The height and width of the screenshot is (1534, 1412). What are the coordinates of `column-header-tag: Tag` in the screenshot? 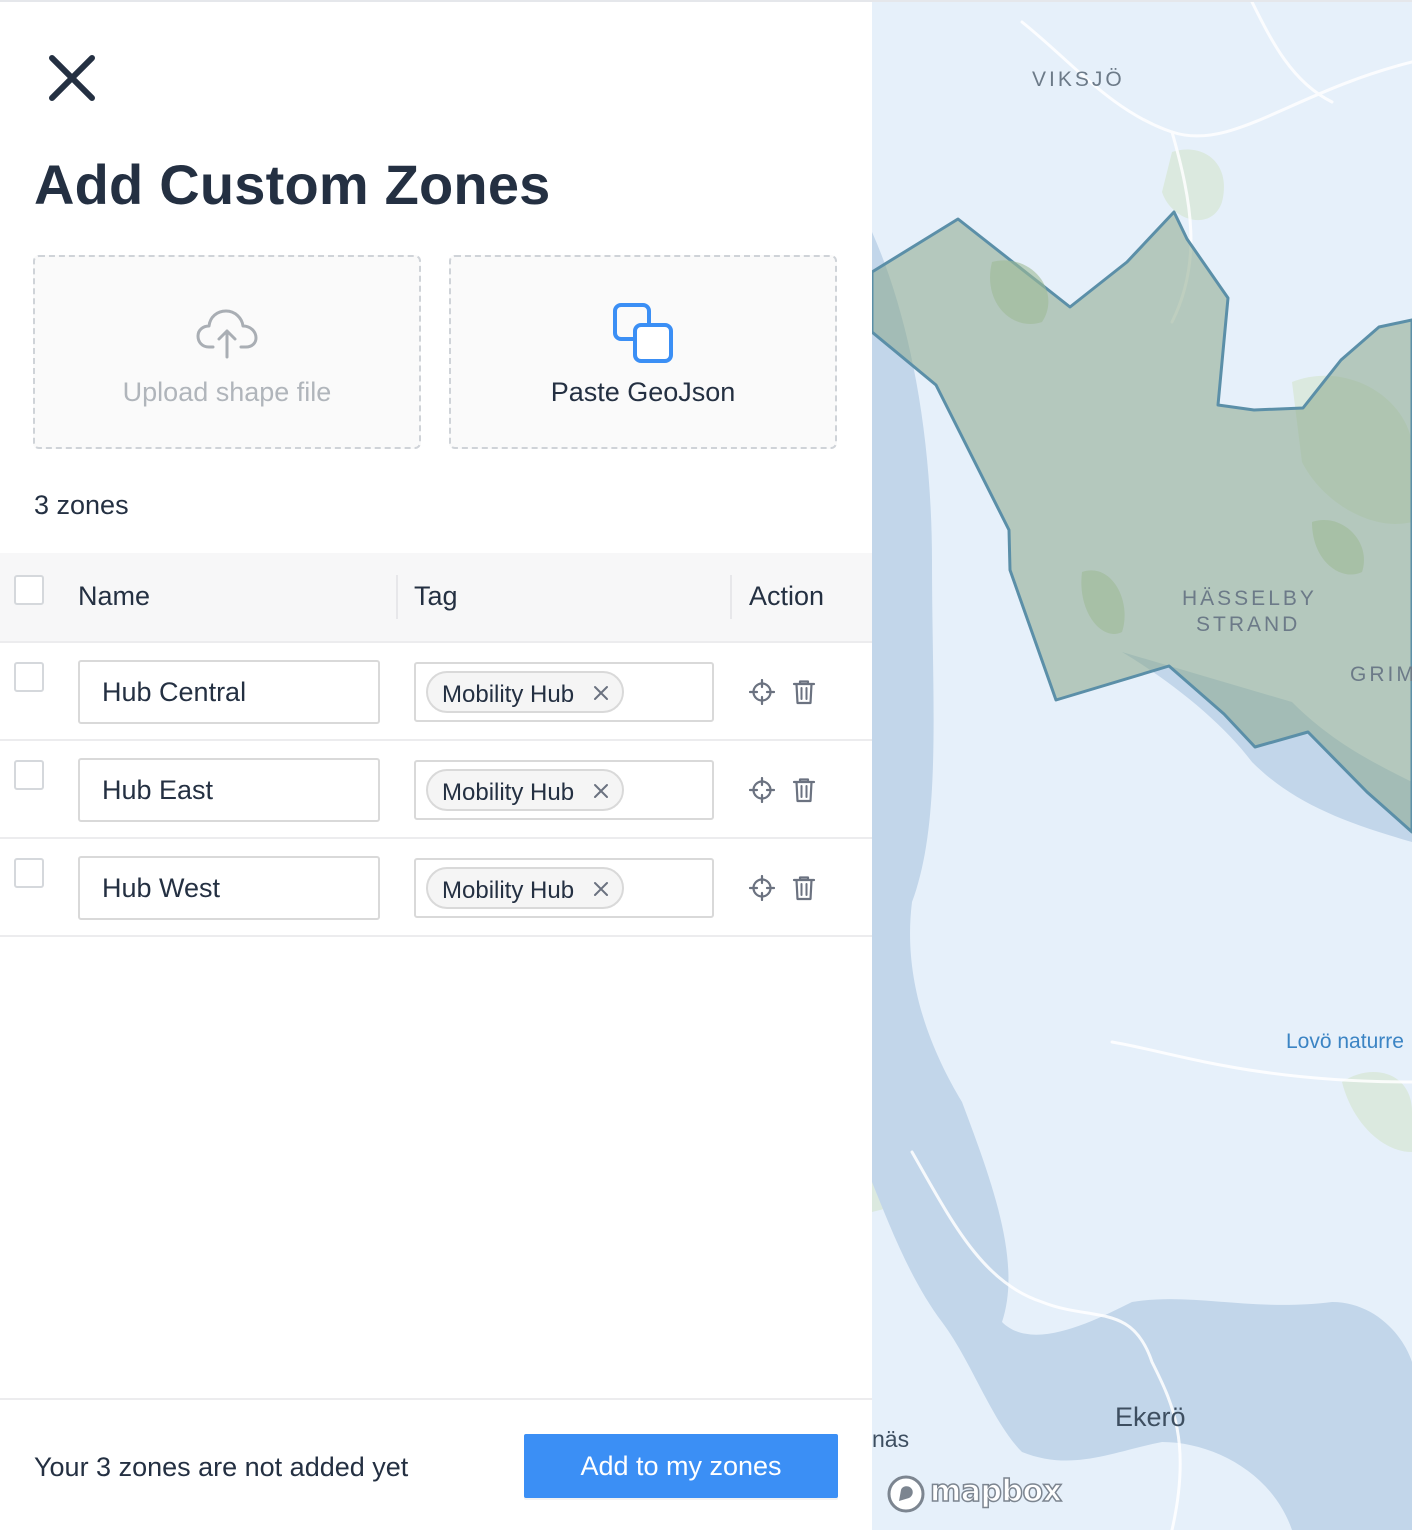 It's located at (436, 596).